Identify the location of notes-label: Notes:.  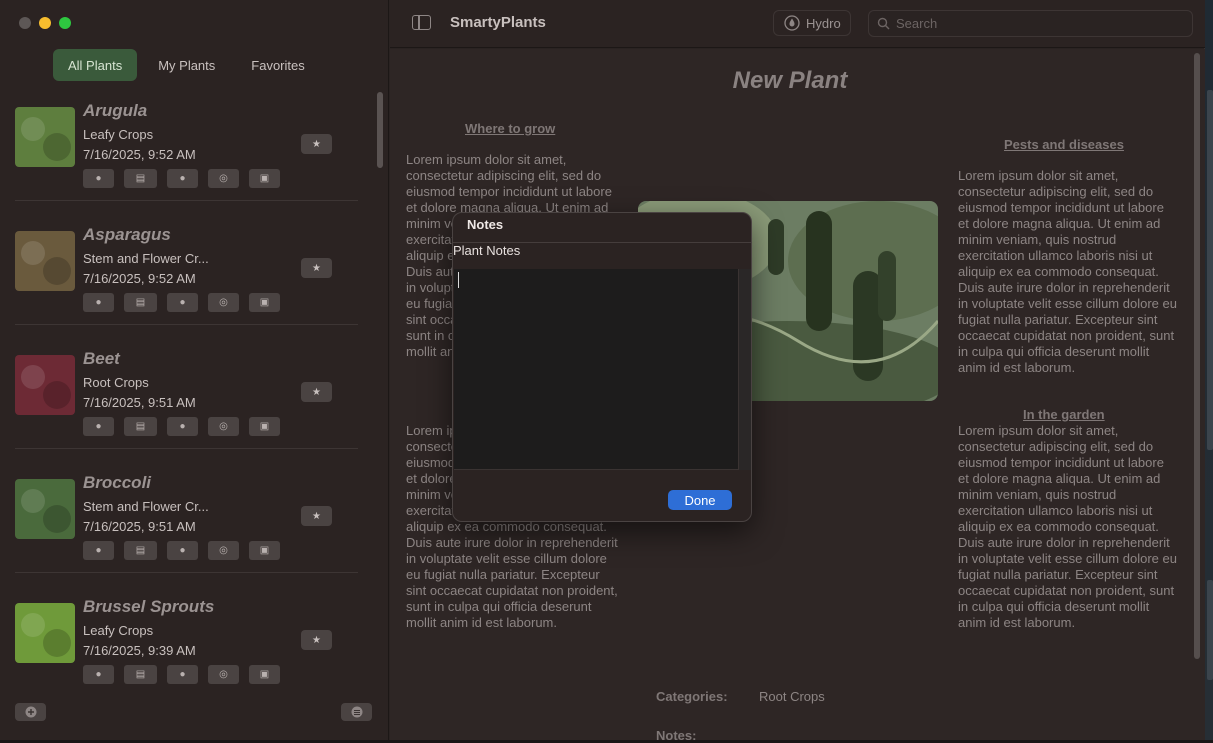
(676, 735).